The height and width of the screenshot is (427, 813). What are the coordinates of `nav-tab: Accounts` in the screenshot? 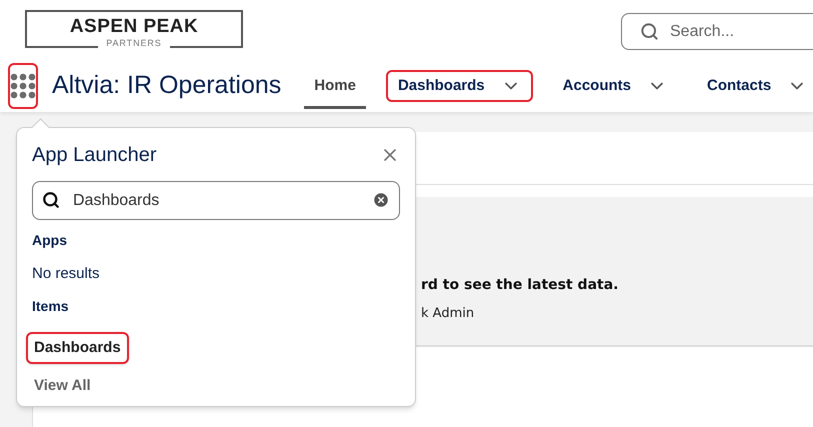 It's located at (614, 86).